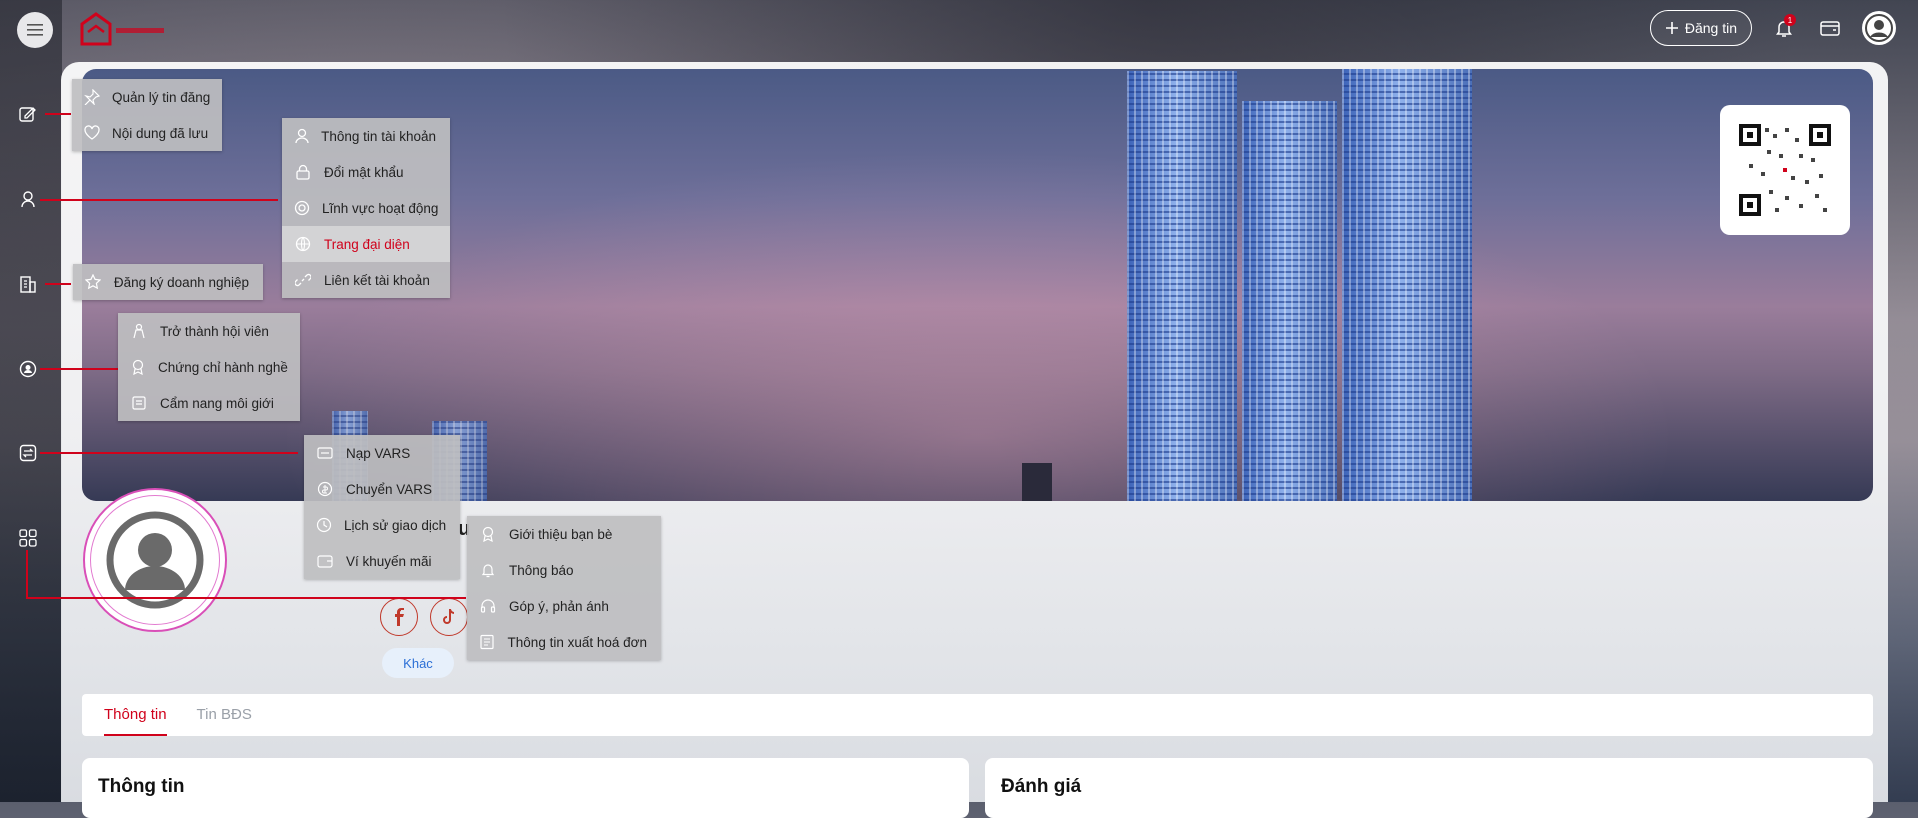 Image resolution: width=1918 pixels, height=818 pixels. What do you see at coordinates (1041, 786) in the screenshot?
I see `rating-panel-title: Đánh giá` at bounding box center [1041, 786].